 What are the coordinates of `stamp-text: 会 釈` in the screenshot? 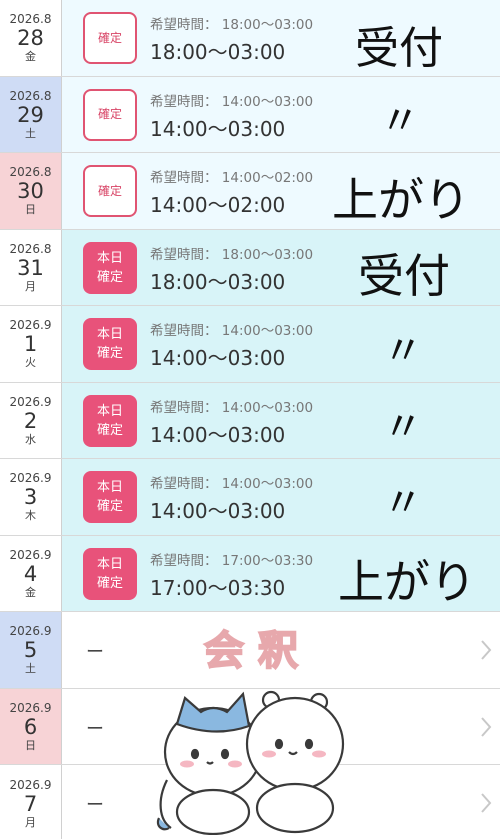 It's located at (251, 650).